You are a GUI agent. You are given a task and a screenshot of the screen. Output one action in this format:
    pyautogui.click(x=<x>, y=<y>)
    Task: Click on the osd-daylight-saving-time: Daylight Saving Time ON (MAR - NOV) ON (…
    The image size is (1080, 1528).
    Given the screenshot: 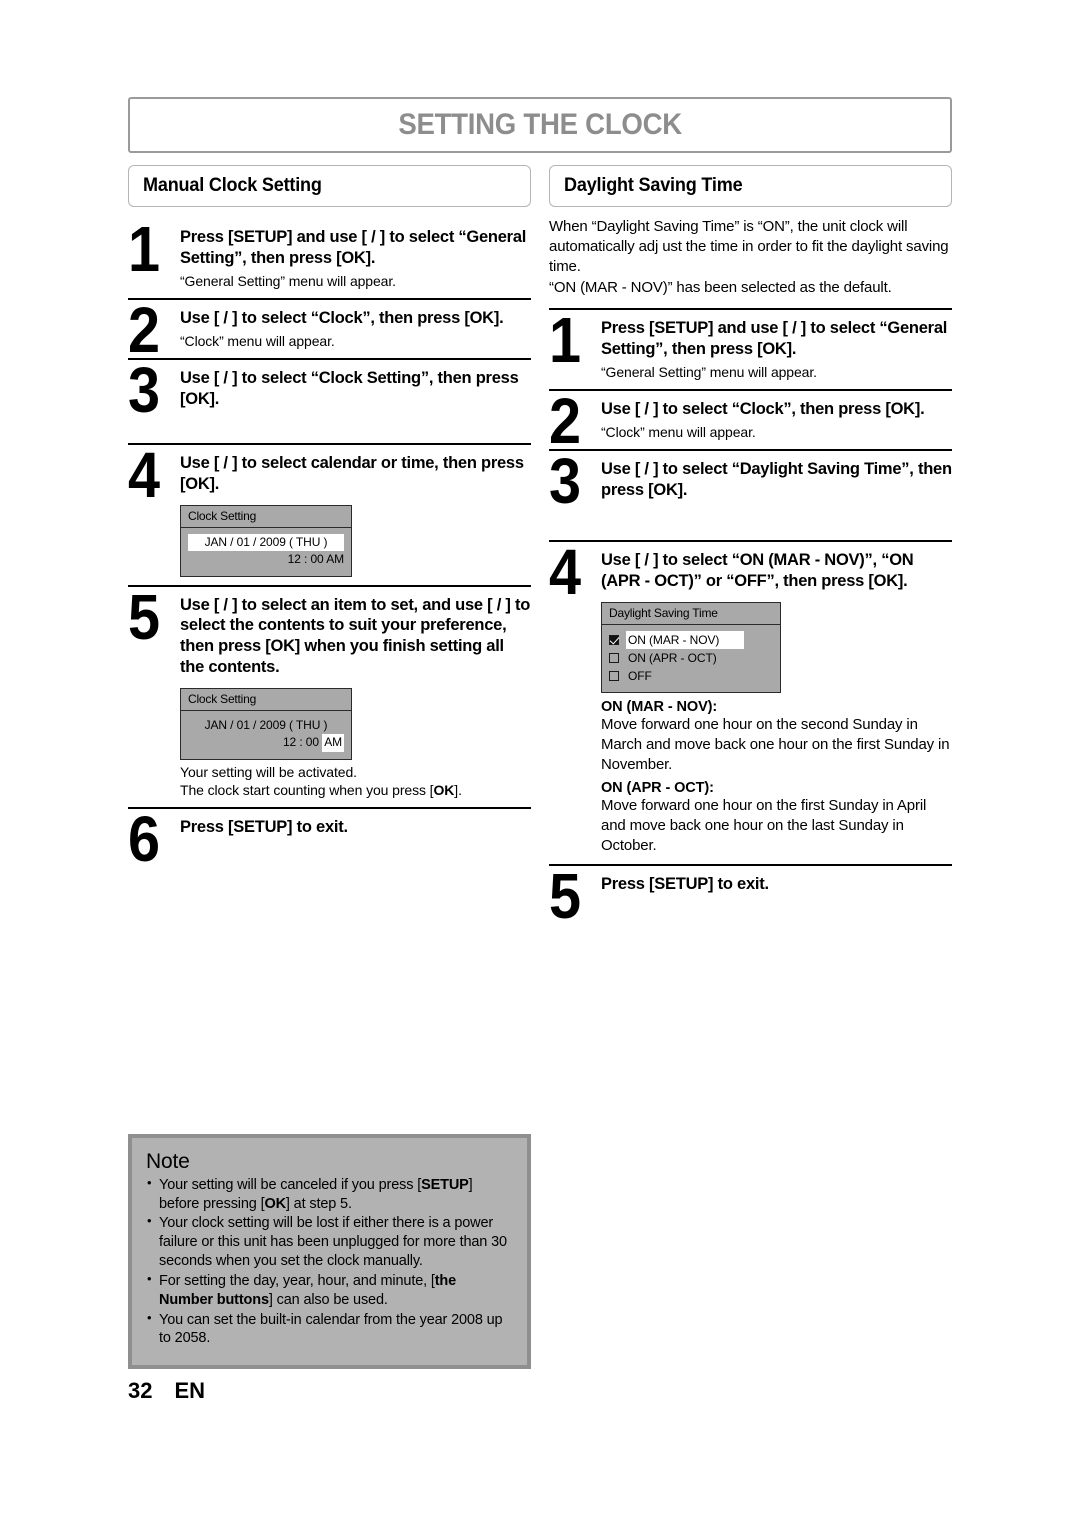 What is the action you would take?
    pyautogui.click(x=691, y=648)
    